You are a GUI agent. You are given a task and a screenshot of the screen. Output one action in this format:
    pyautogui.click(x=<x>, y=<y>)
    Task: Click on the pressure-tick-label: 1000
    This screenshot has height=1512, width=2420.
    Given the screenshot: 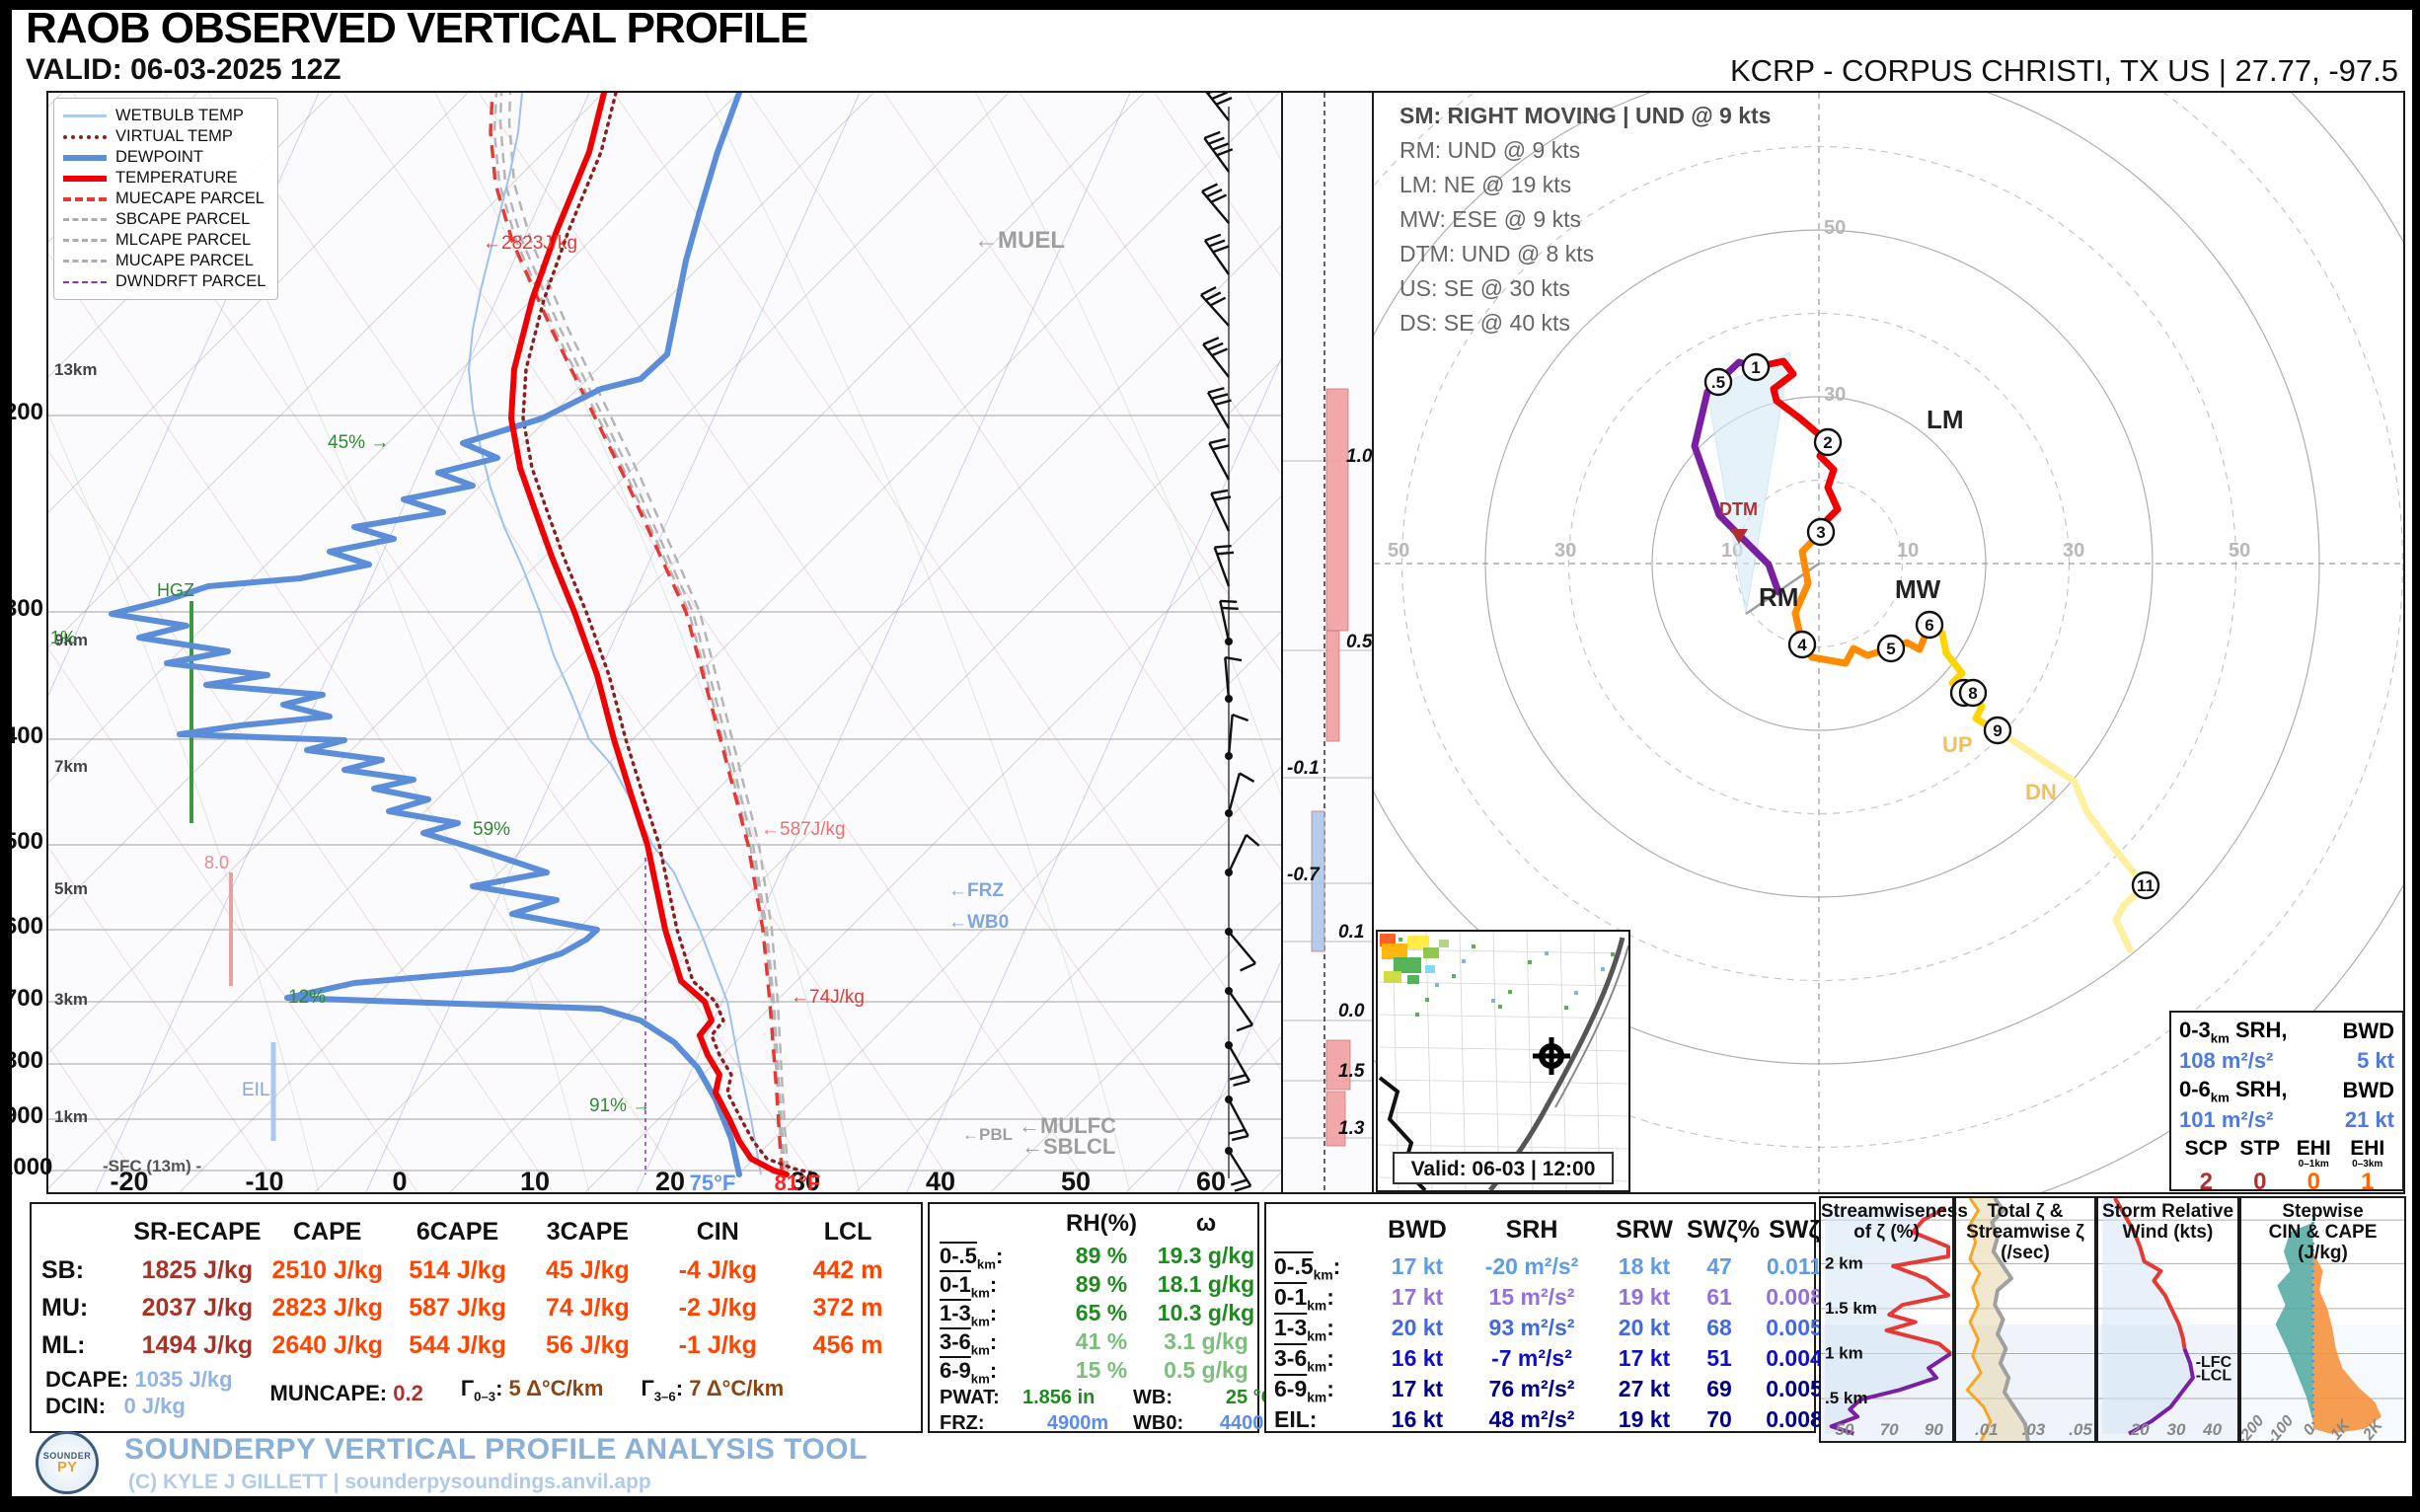 What is the action you would take?
    pyautogui.click(x=26, y=1167)
    